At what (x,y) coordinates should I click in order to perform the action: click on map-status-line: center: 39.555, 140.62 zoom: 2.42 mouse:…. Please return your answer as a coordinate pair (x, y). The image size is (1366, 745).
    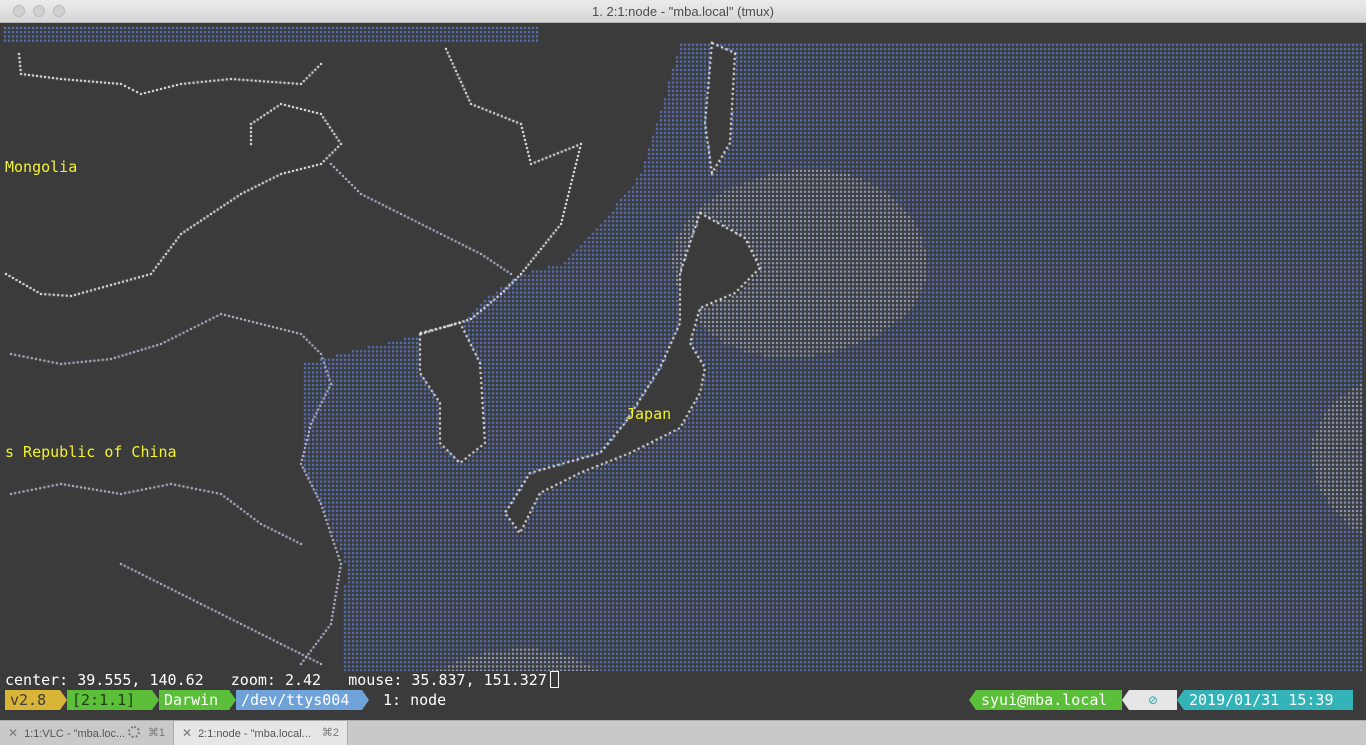
    Looking at the image, I should click on (282, 680).